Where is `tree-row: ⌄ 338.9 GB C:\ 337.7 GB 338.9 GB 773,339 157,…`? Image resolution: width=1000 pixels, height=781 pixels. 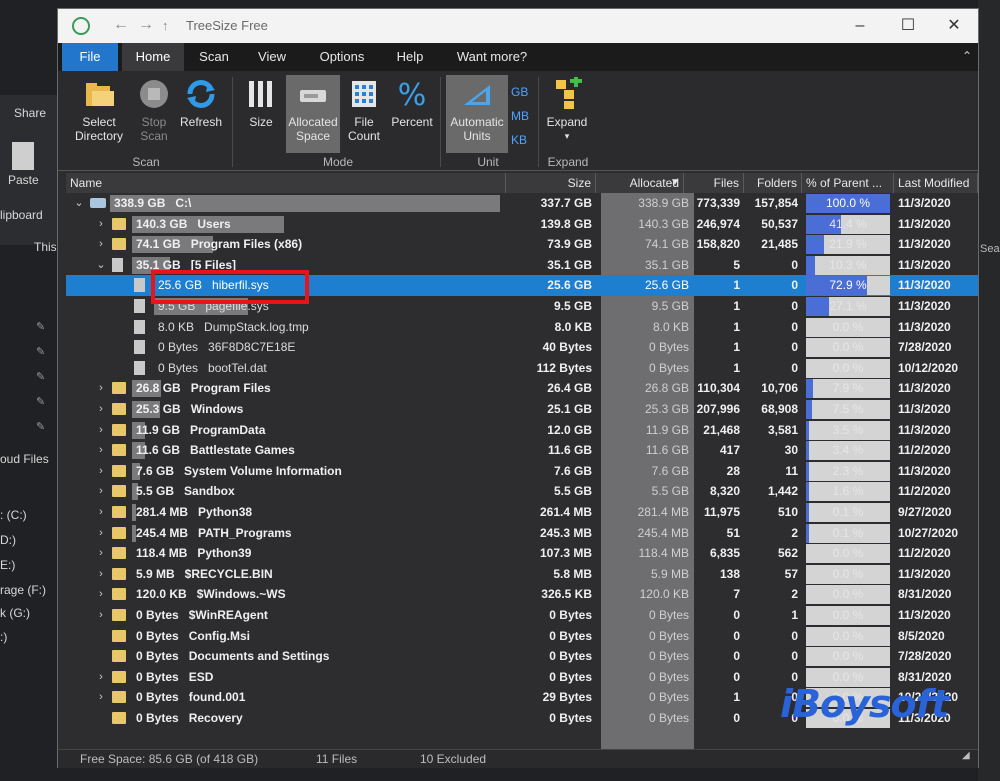 tree-row: ⌄ 338.9 GB C:\ 337.7 GB 338.9 GB 773,339 157,… is located at coordinates (522, 203).